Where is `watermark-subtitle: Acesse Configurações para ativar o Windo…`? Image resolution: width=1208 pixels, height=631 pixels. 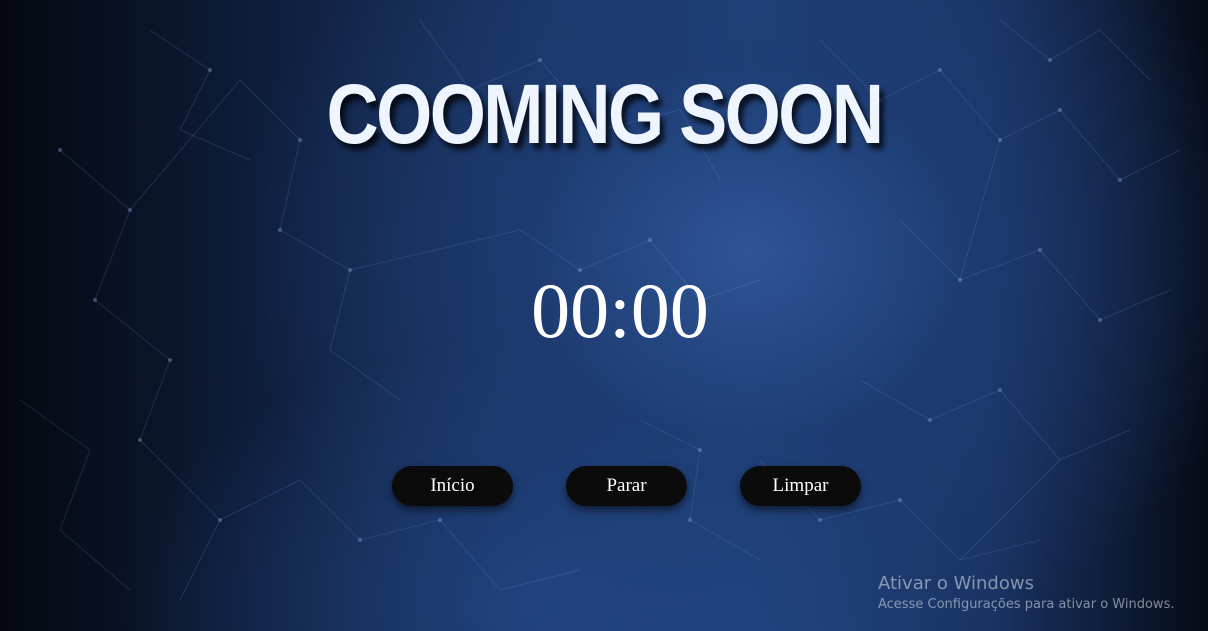 watermark-subtitle: Acesse Configurações para ativar o Windo… is located at coordinates (1026, 604).